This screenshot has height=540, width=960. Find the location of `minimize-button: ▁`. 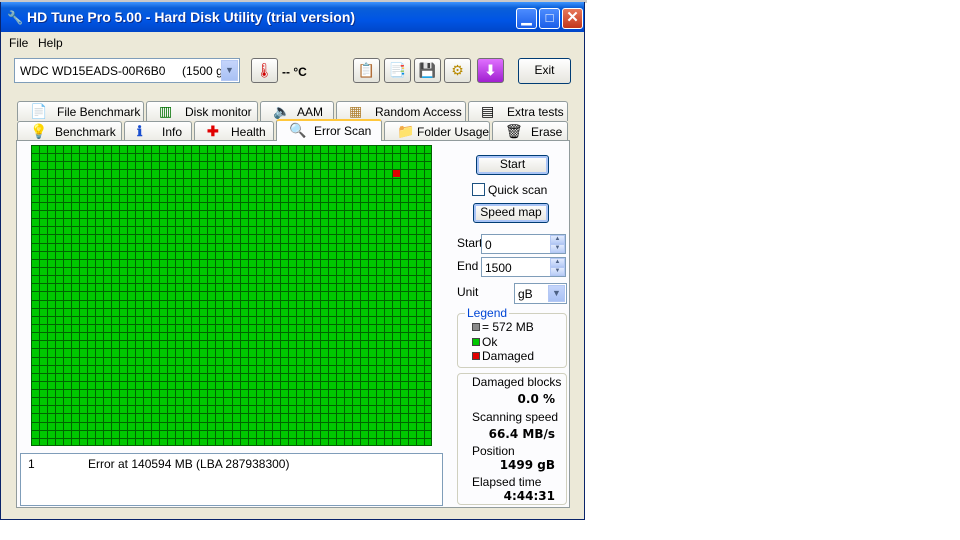

minimize-button: ▁ is located at coordinates (526, 18).